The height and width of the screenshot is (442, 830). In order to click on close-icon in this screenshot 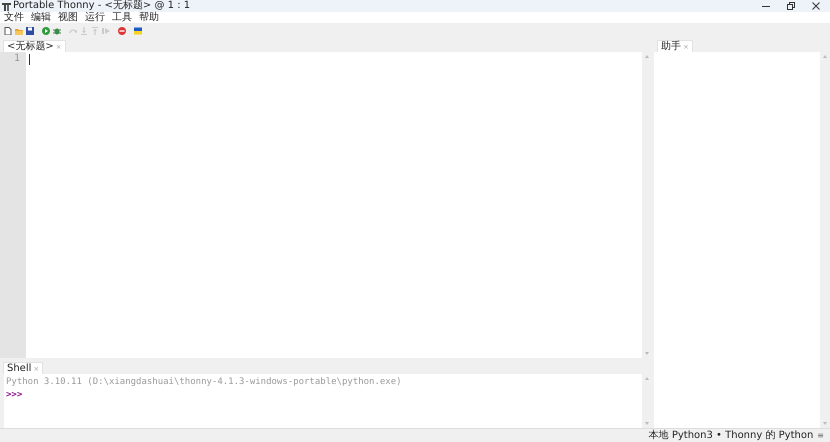, I will do `click(816, 6)`.